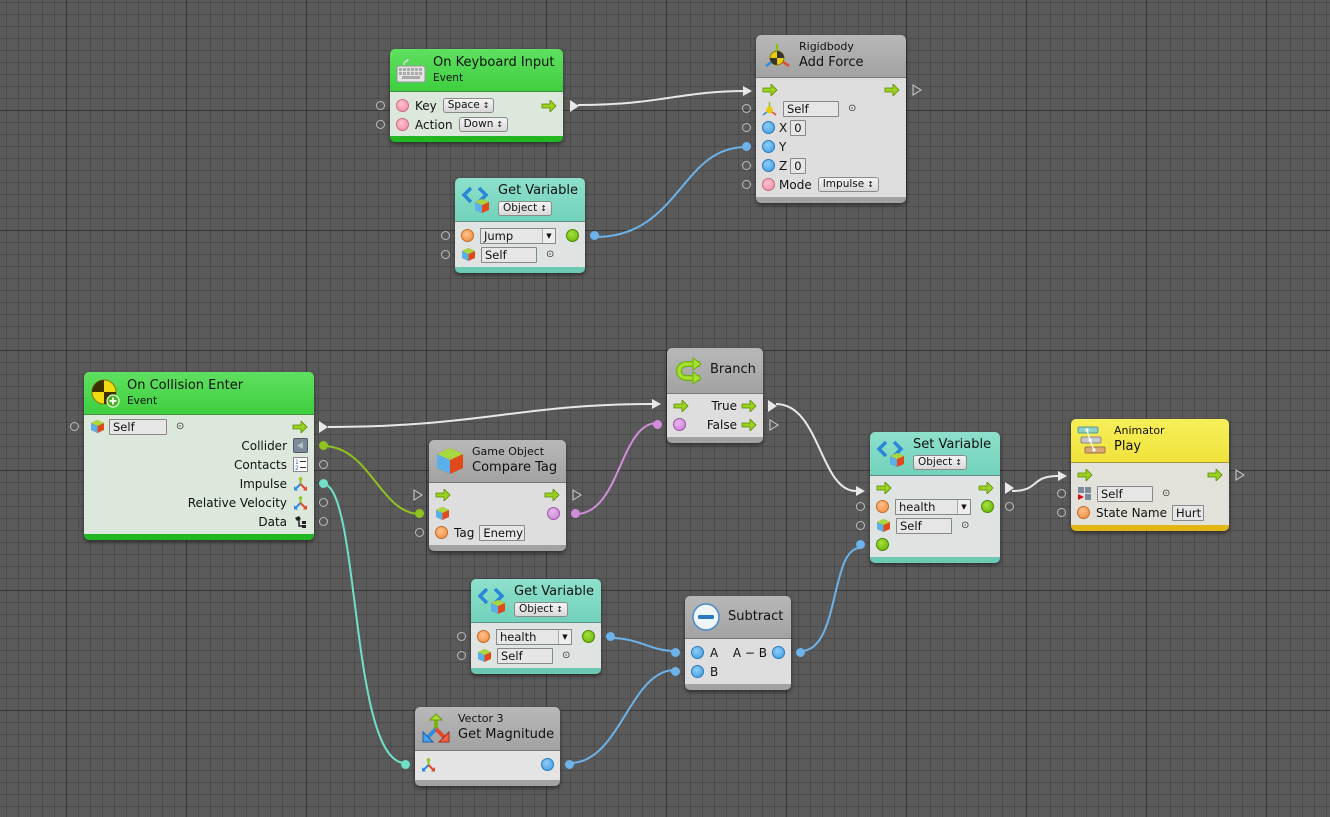 The width and height of the screenshot is (1330, 817). I want to click on node-header: Vector 3 Get Magnitude, so click(487, 729).